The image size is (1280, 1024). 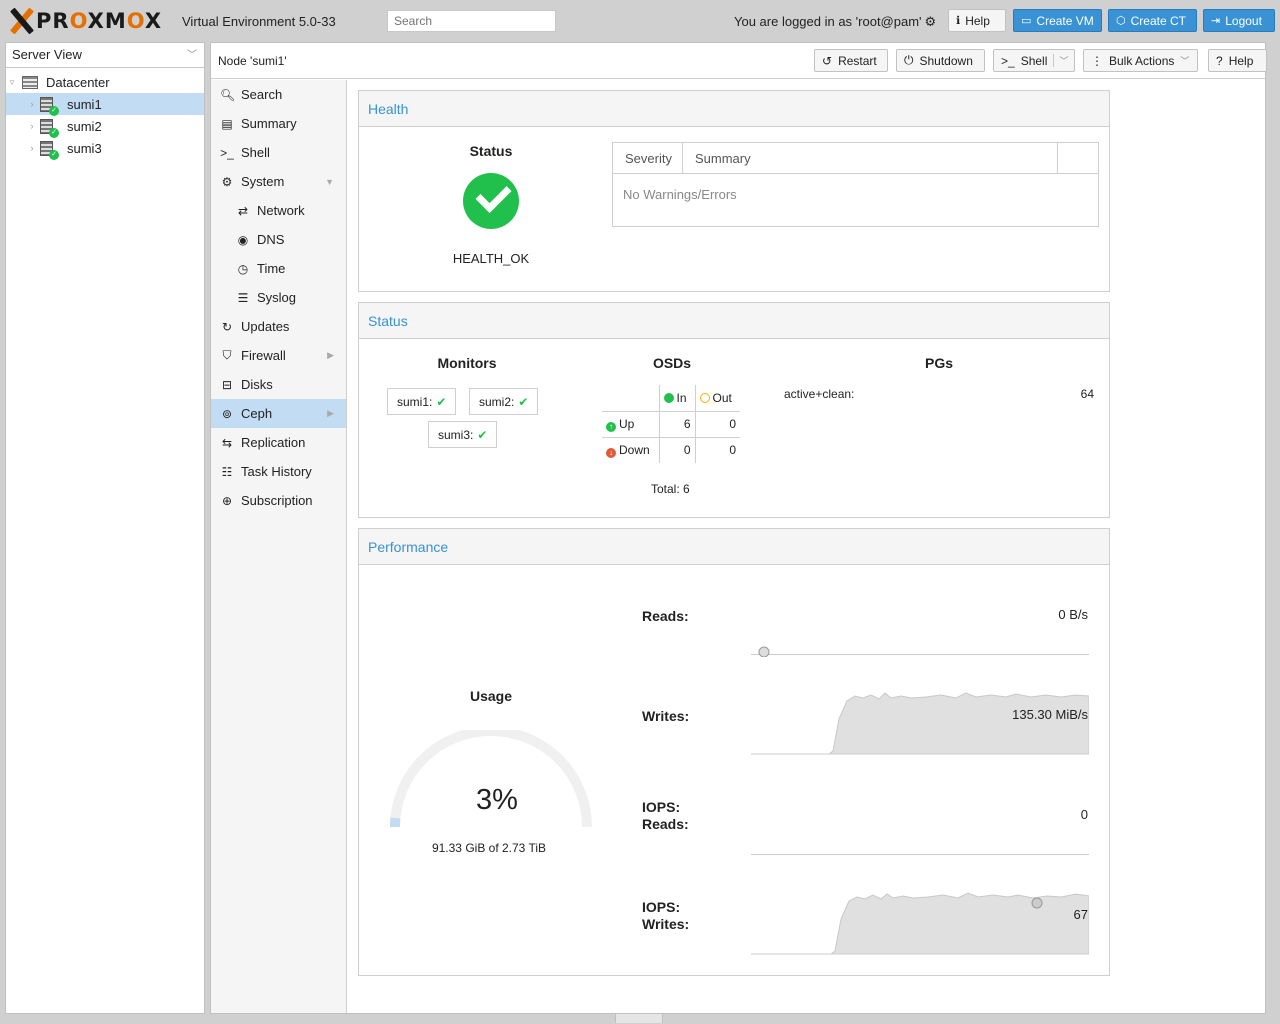 I want to click on create-ct-button: ⬡ Create CT, so click(x=1152, y=20).